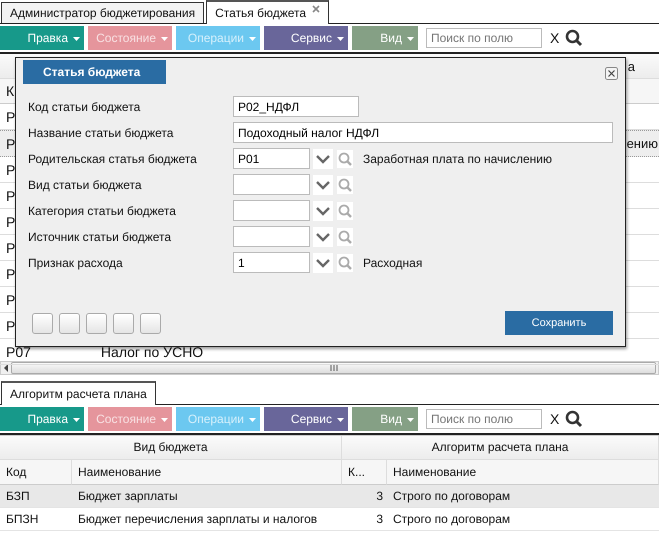 This screenshot has height=534, width=659. I want to click on table-cell: Бюджет перечисления зарплаты и налогов, so click(207, 519).